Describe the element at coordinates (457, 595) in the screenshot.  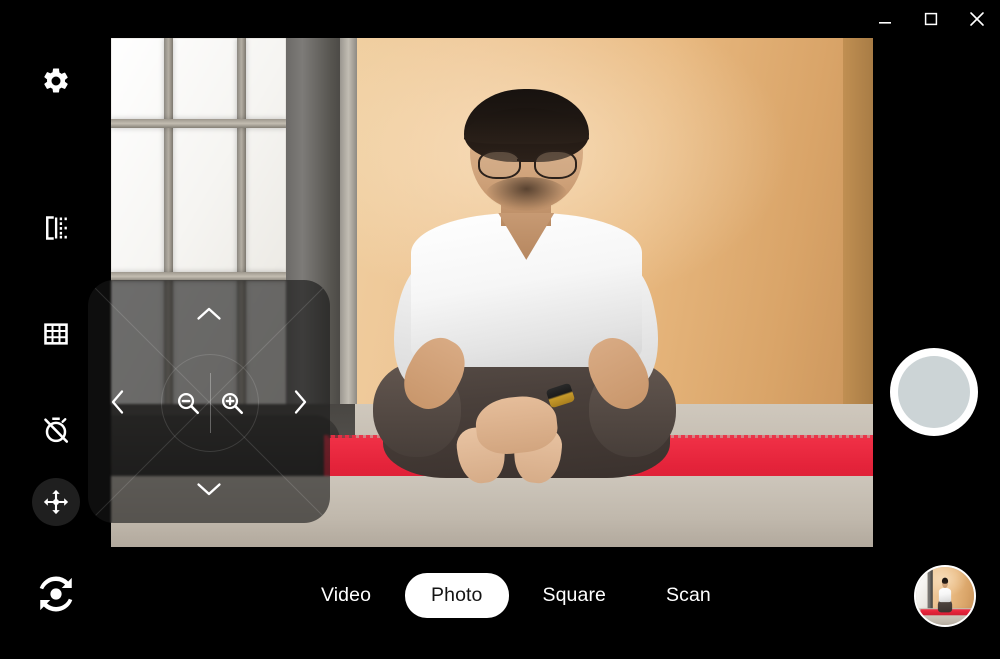
I see `tab-photo: Photo` at that location.